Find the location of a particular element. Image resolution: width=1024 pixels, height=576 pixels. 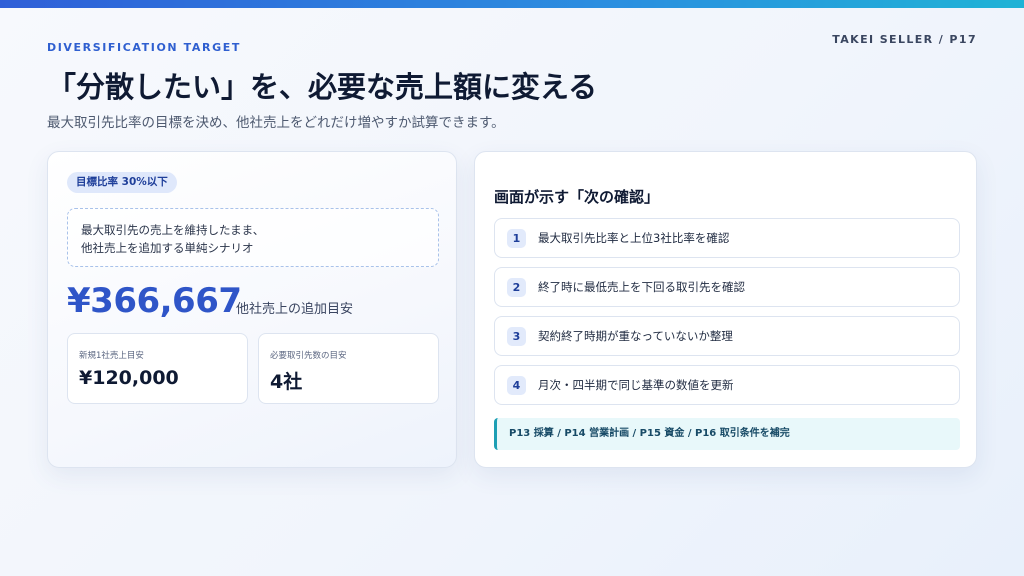

scenario-description: 最大取引先の売上を維持したまま、 他社売上を追加する単純シナリオ is located at coordinates (253, 237).